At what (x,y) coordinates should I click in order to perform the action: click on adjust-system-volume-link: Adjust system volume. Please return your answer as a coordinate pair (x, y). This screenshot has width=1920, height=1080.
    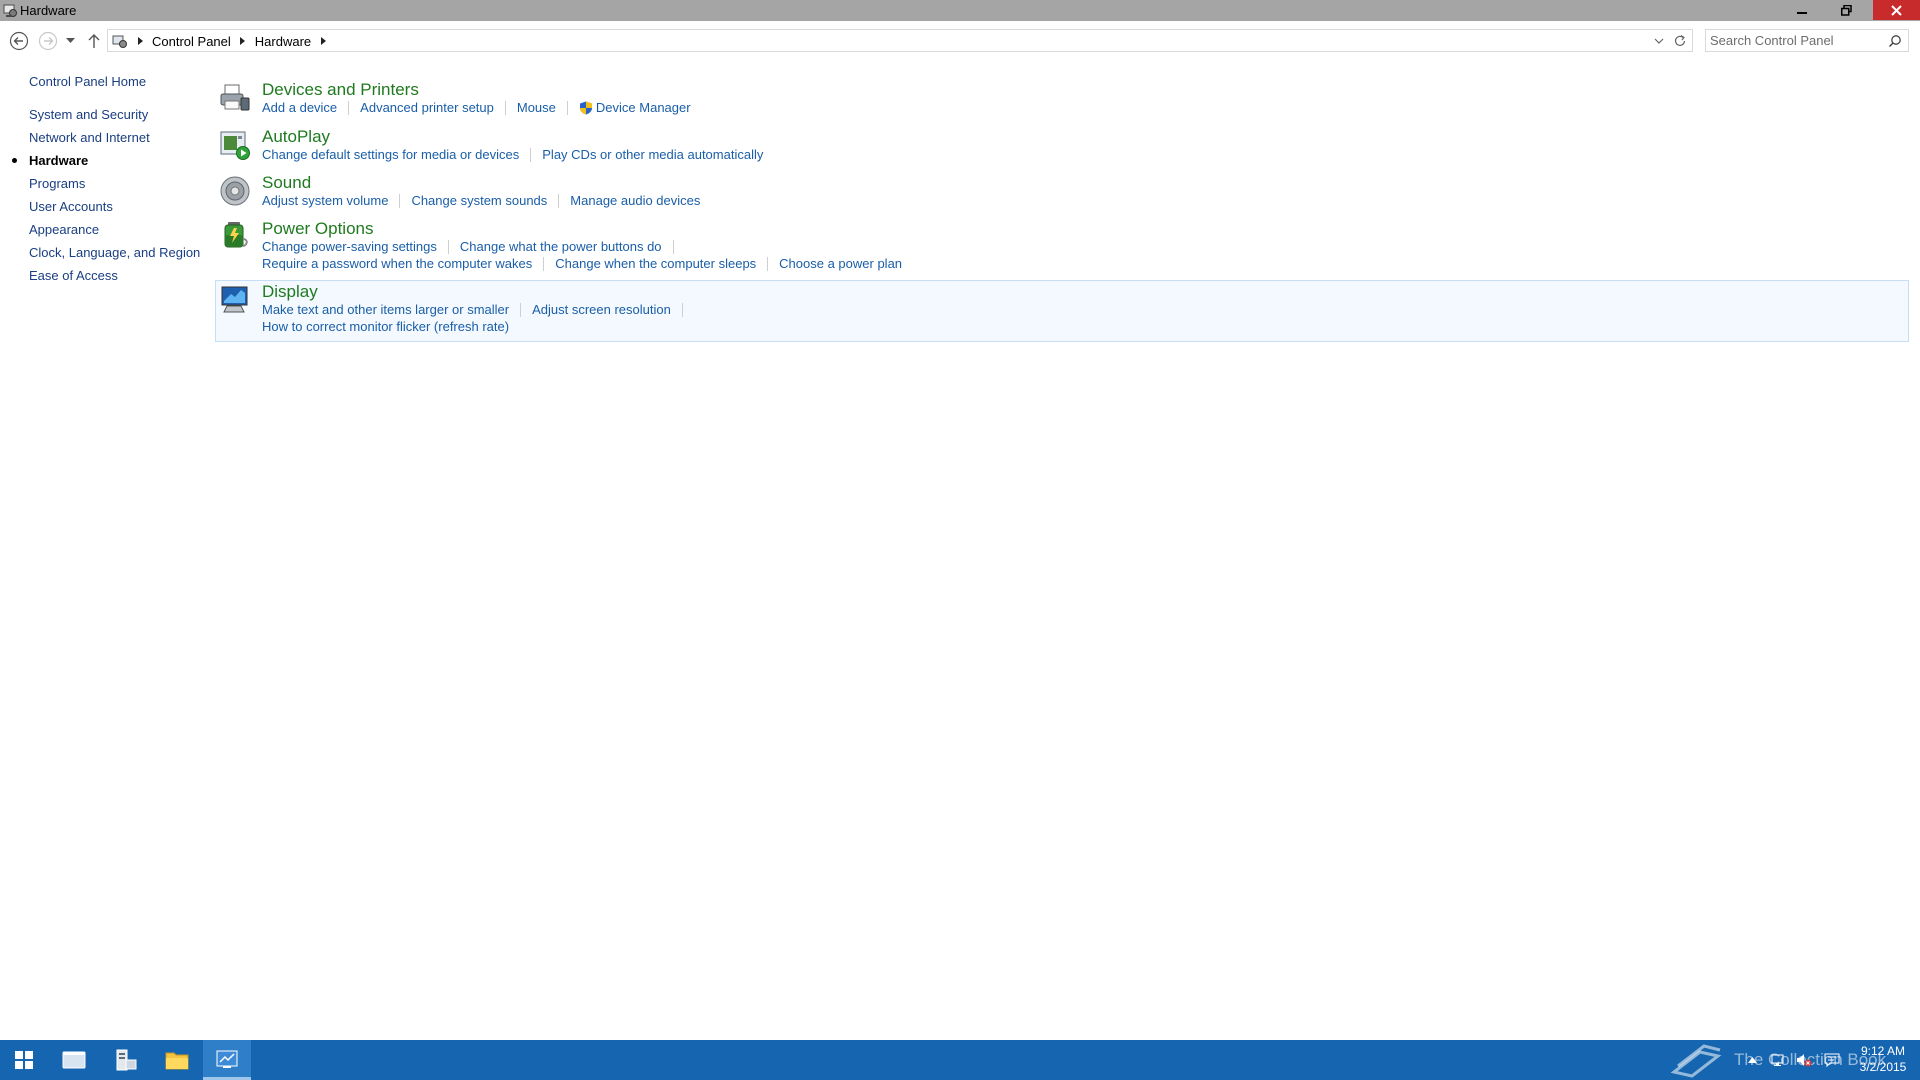
    Looking at the image, I should click on (325, 200).